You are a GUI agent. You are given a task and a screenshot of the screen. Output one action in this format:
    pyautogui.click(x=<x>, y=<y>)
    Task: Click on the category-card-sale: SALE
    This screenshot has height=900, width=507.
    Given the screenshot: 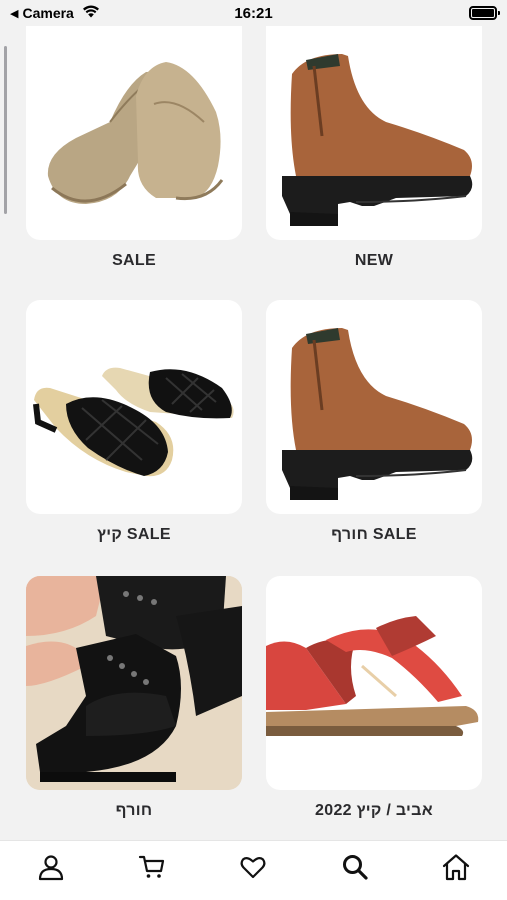 What is the action you would take?
    pyautogui.click(x=134, y=149)
    